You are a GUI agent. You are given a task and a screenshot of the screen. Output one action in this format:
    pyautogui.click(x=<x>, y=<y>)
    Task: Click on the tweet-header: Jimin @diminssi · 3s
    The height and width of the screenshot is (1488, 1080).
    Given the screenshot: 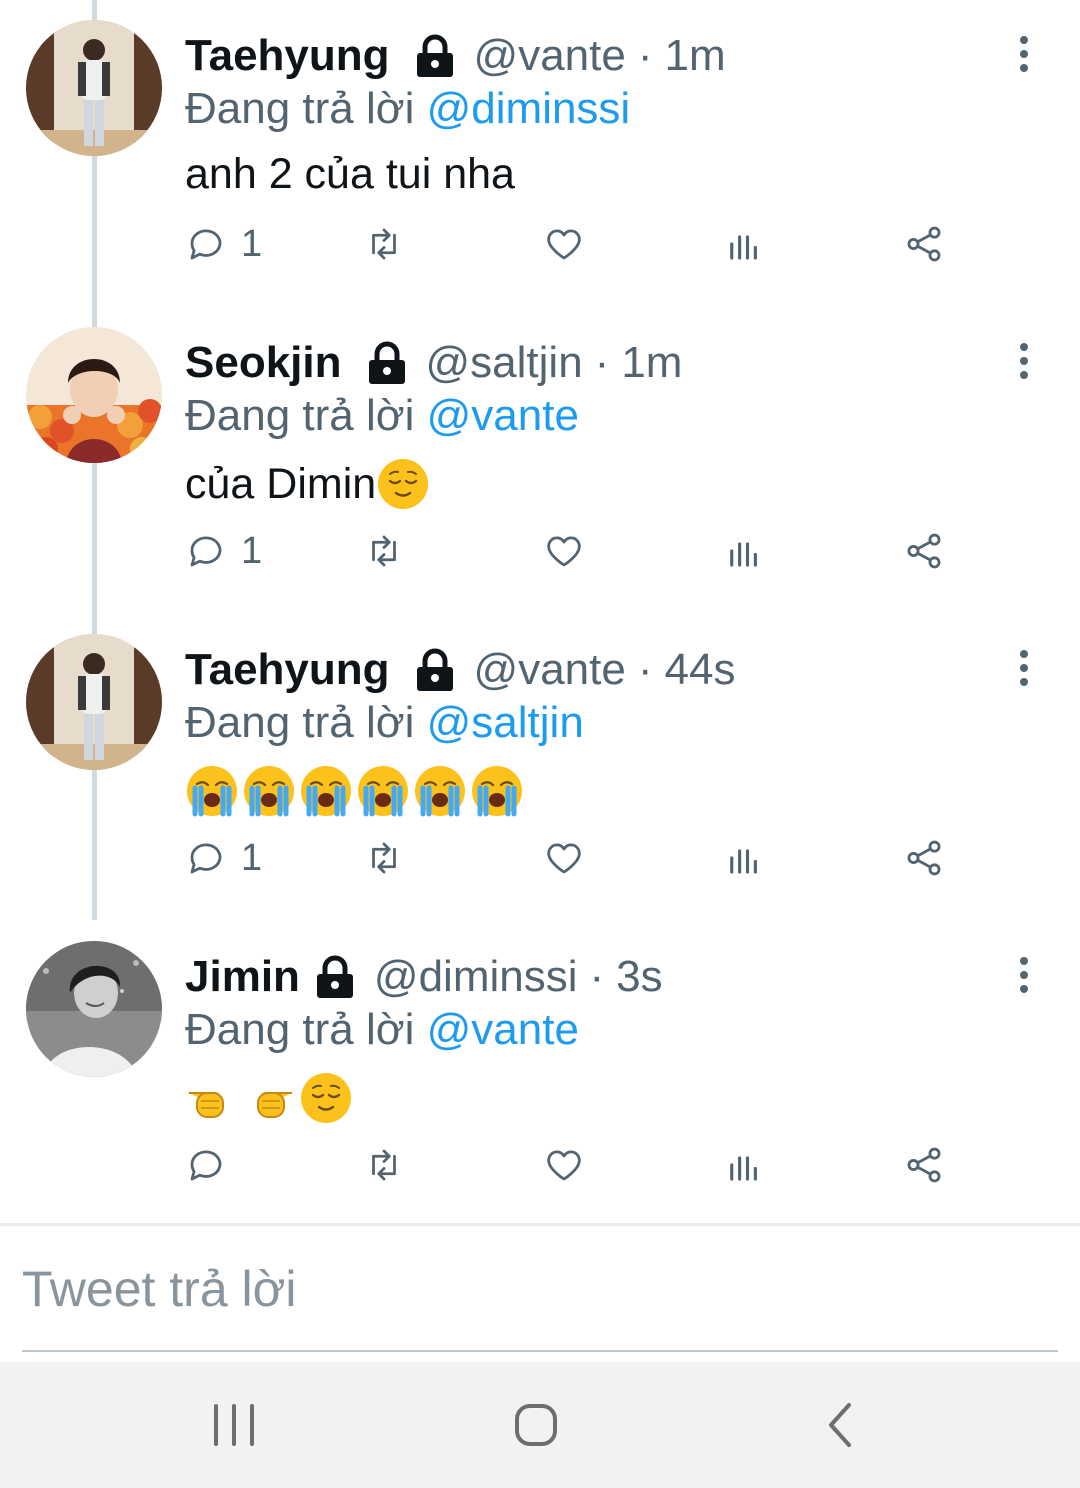 What is the action you would take?
    pyautogui.click(x=424, y=977)
    